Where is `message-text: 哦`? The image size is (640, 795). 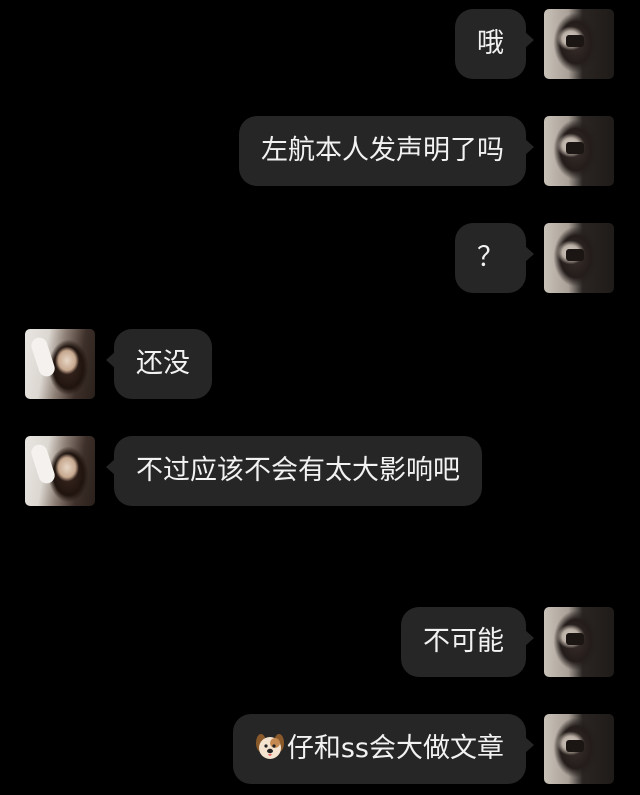
message-text: 哦 is located at coordinates (490, 43).